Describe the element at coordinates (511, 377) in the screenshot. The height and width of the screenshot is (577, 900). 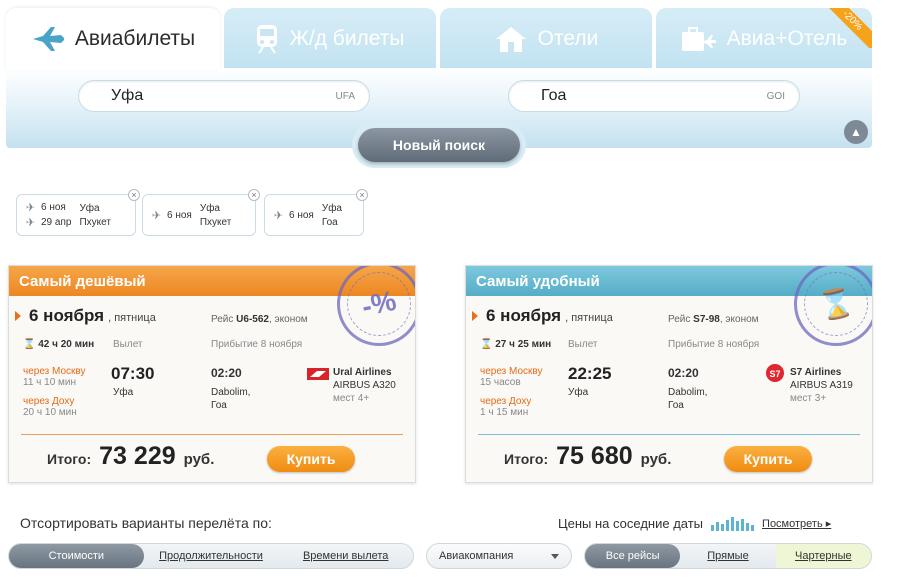
I see `layover-1: через Москву 15 часов` at that location.